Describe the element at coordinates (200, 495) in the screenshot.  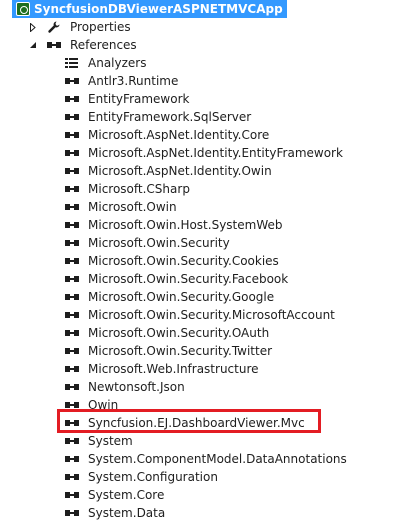
I see `reference-item: System.Core` at that location.